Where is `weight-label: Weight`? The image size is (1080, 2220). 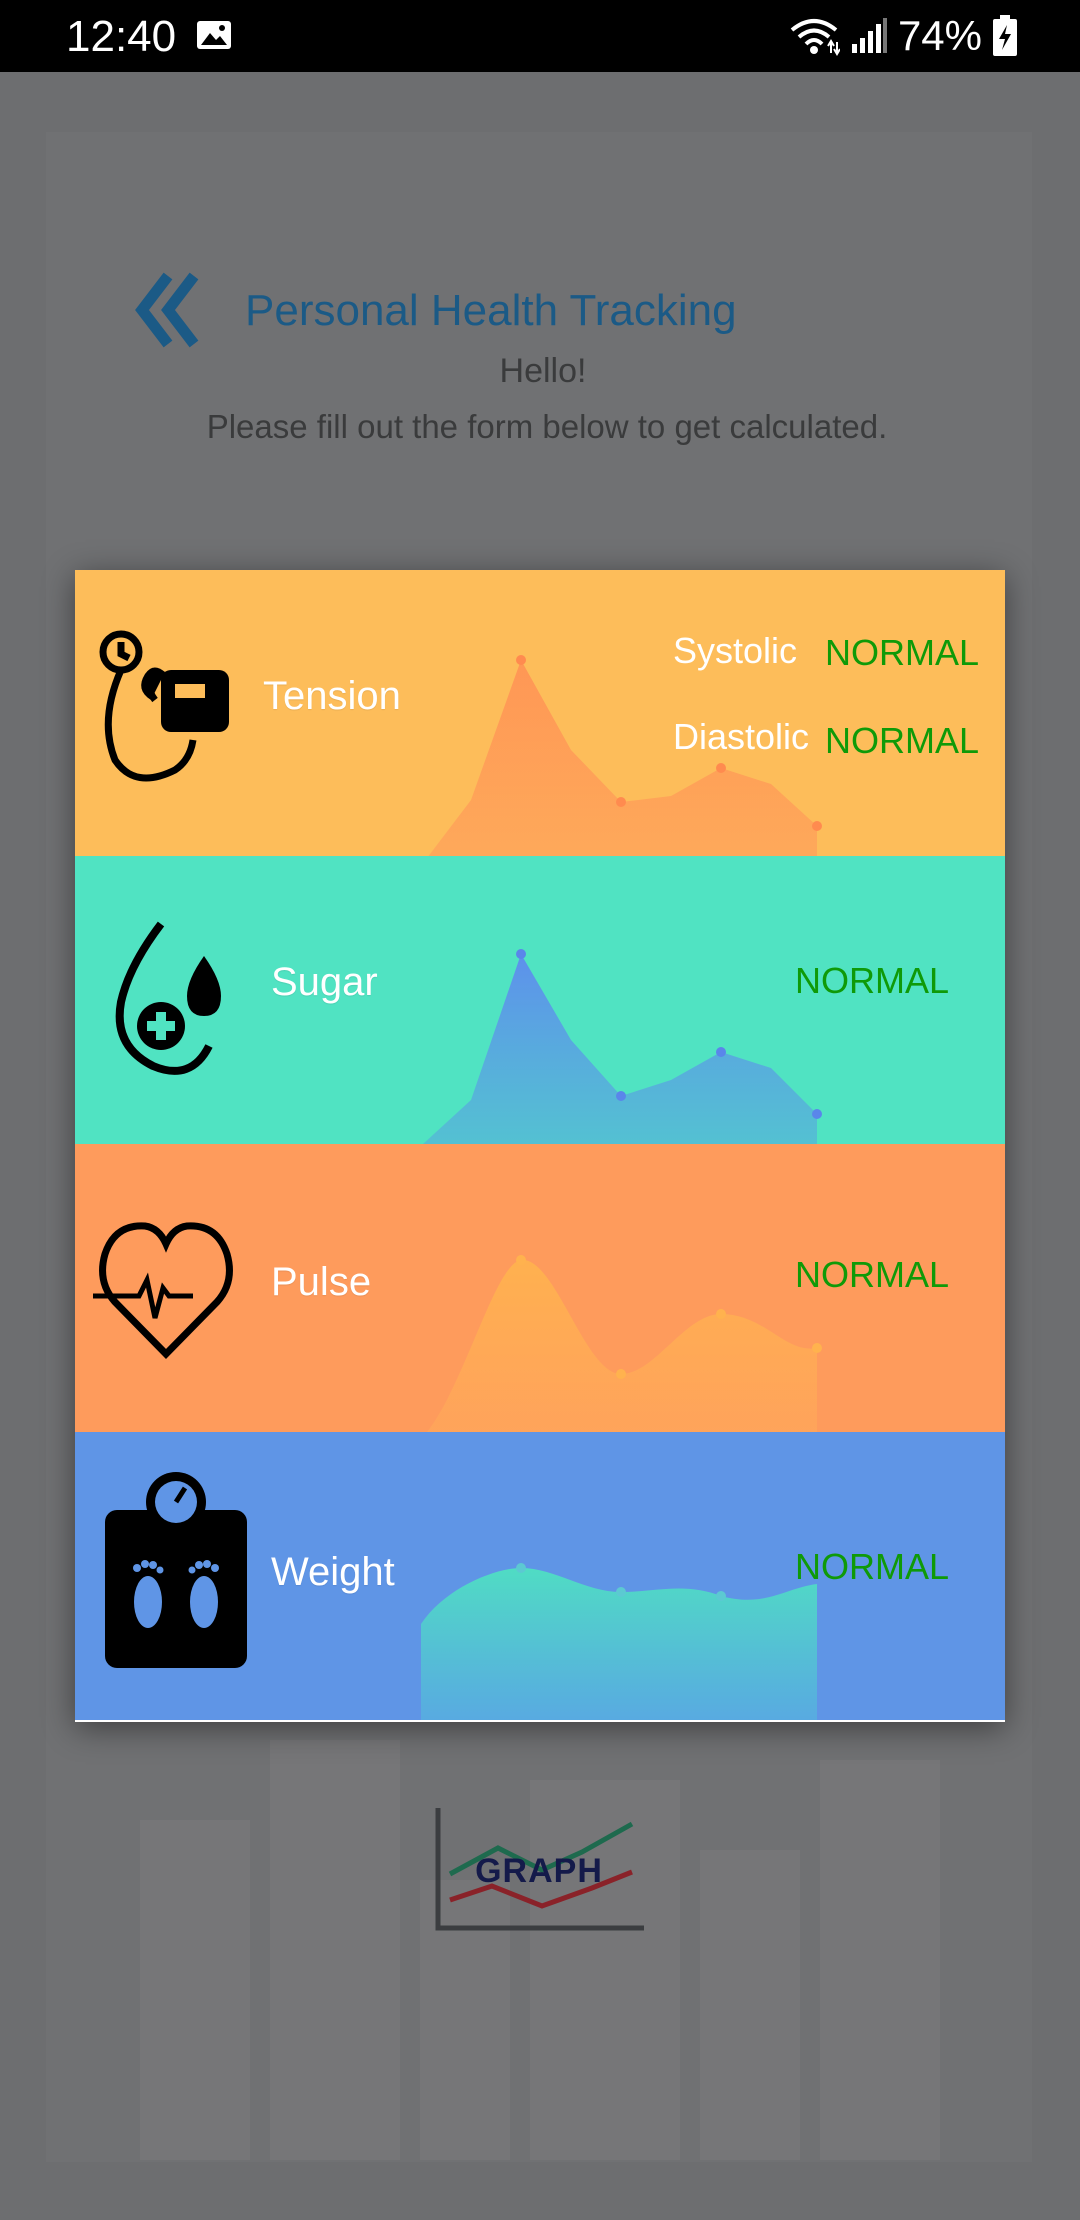 weight-label: Weight is located at coordinates (333, 1572).